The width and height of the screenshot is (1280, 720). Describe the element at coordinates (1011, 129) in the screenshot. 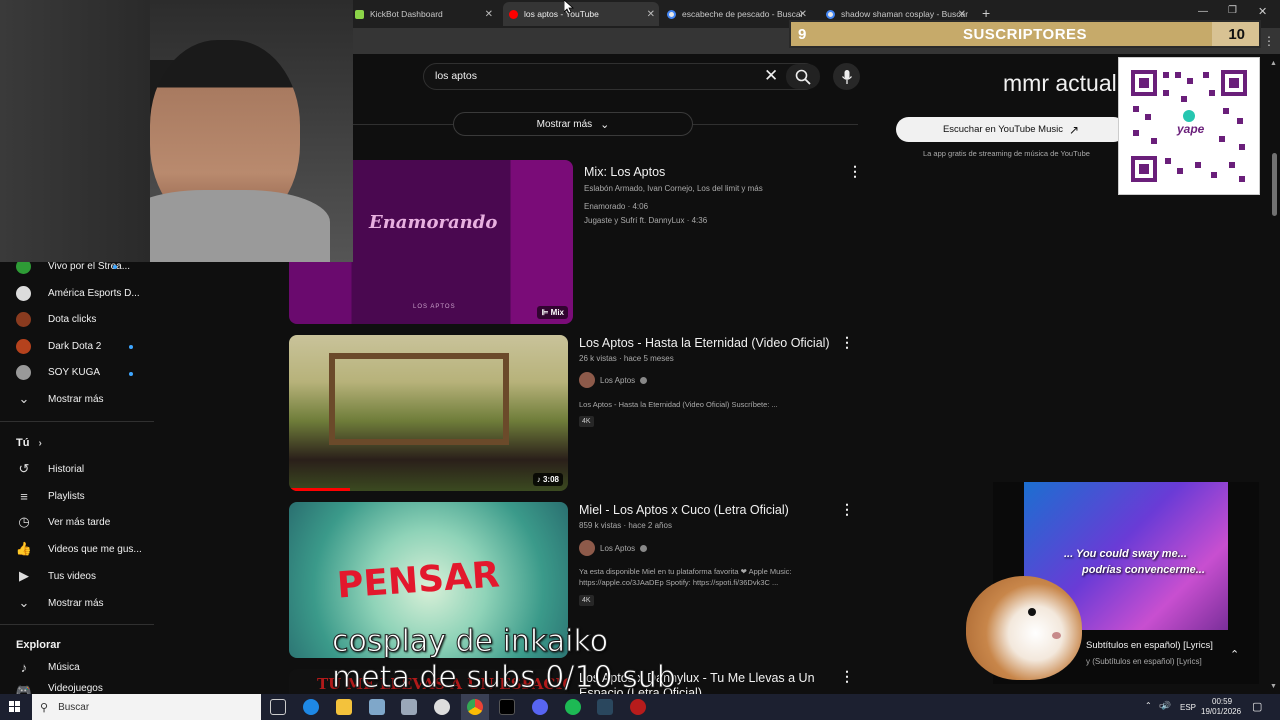

I see `youtube-music-button: Escuchar en YouTube Music ↗` at that location.